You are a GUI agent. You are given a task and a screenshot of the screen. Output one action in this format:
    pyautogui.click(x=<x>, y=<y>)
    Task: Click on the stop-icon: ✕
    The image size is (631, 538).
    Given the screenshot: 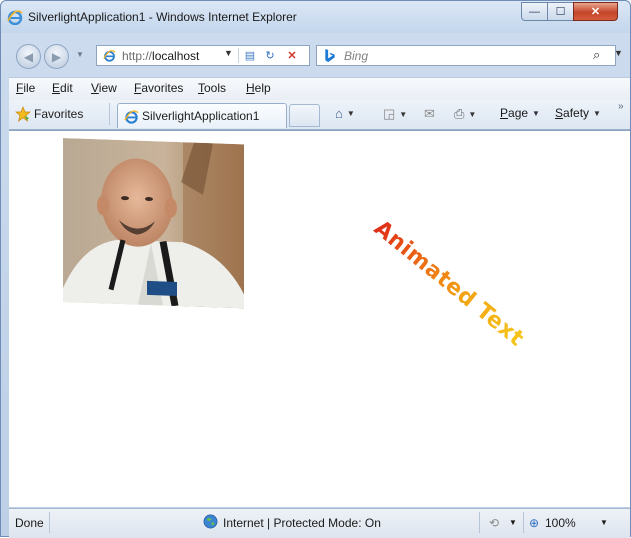 What is the action you would take?
    pyautogui.click(x=292, y=55)
    